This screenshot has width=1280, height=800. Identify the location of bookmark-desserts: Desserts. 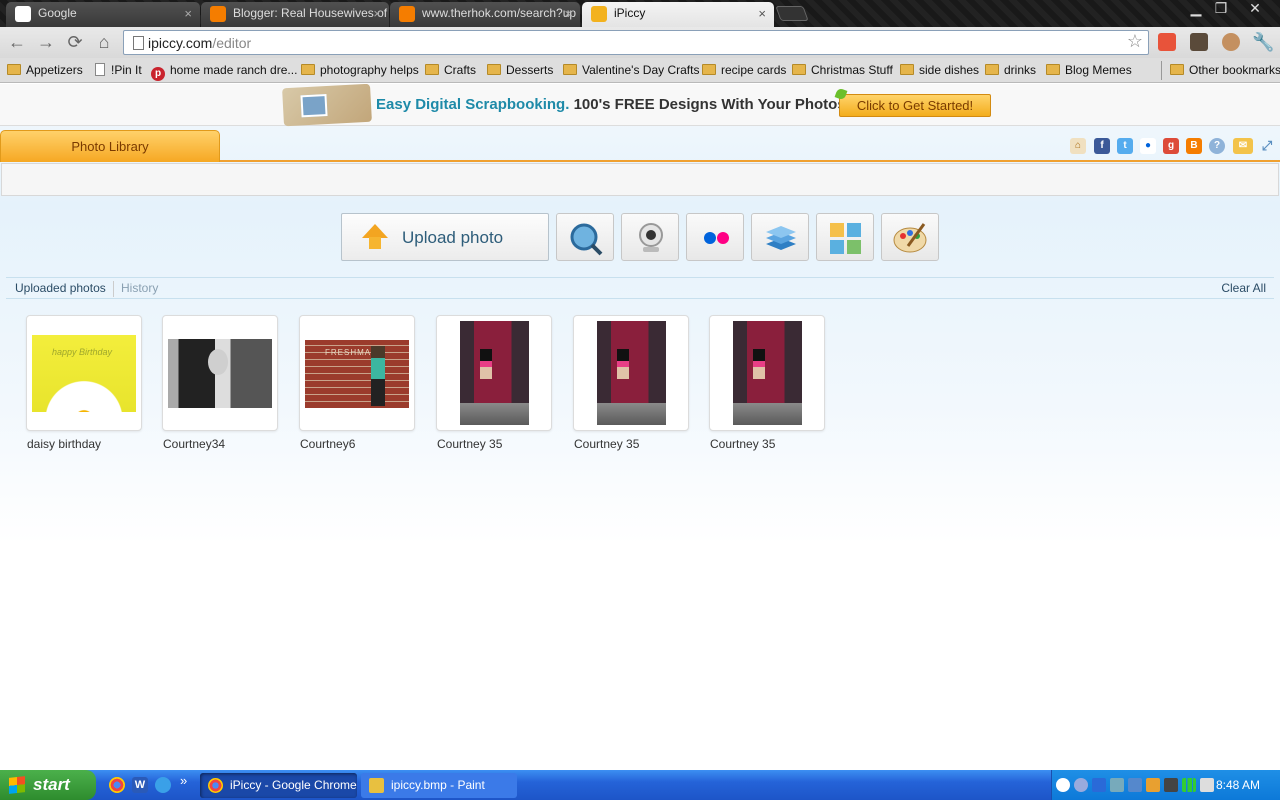
(520, 70).